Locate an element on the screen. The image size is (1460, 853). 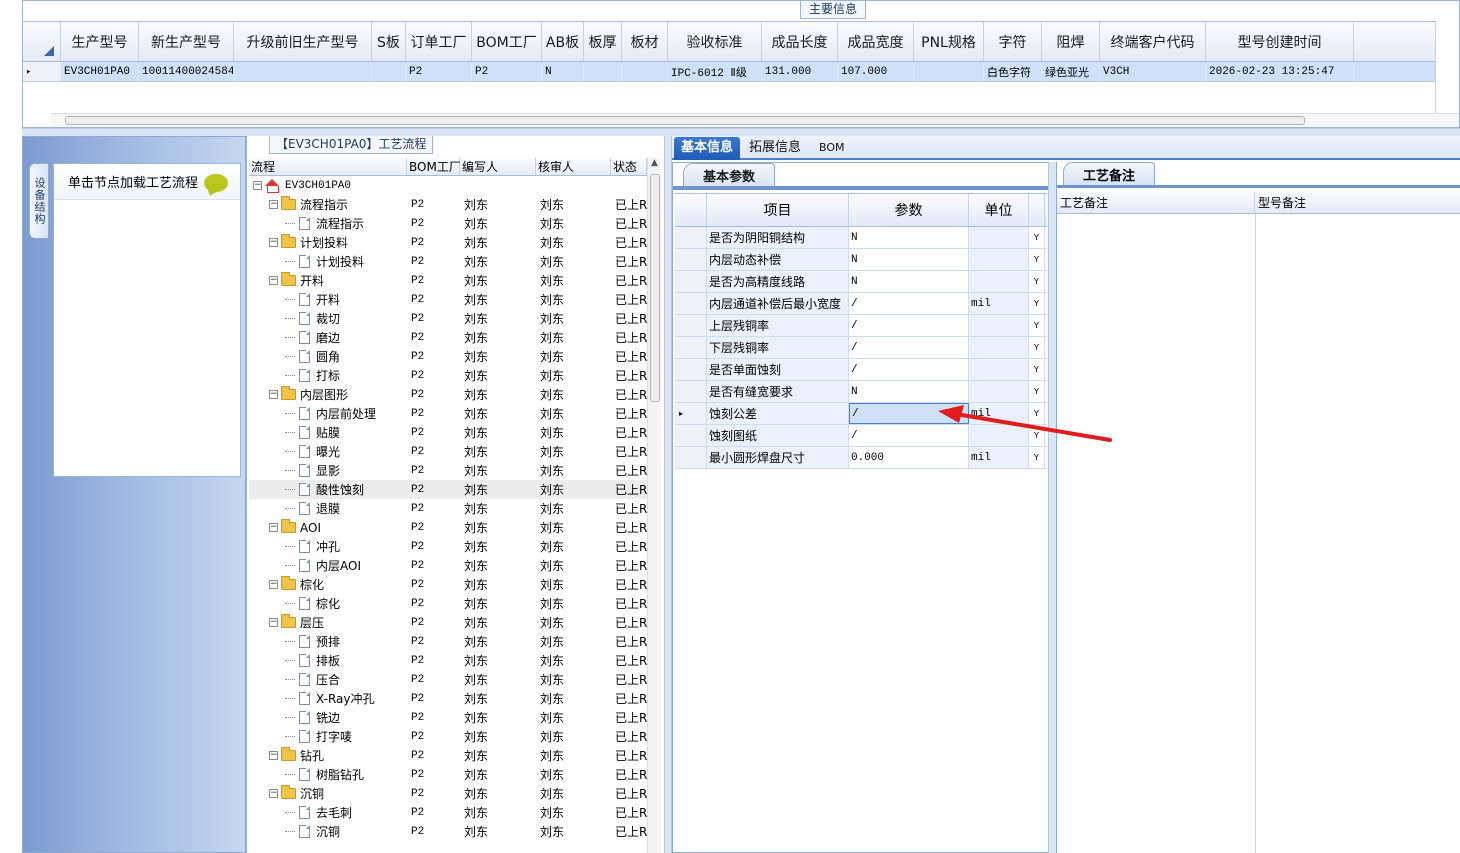
tree-row: 排板 P2 刘东 刘东 已上R is located at coordinates (448, 660).